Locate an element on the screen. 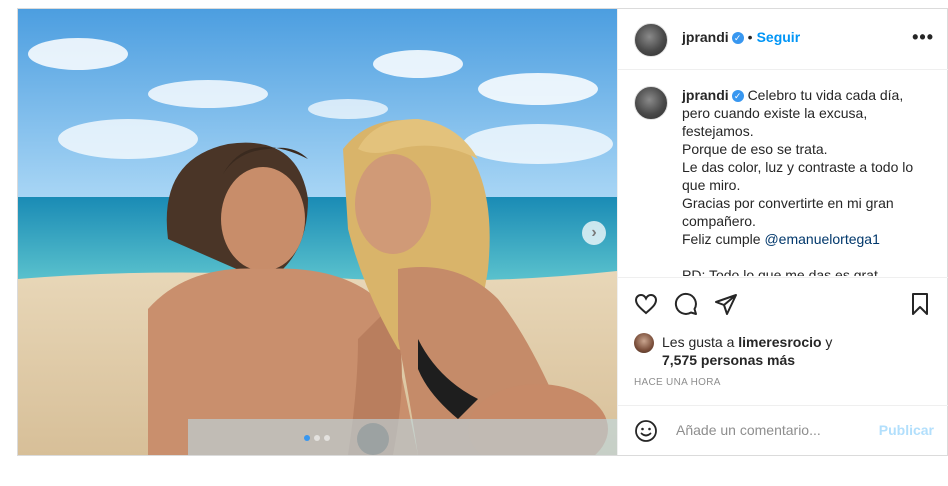  heart-icon is located at coordinates (646, 304).